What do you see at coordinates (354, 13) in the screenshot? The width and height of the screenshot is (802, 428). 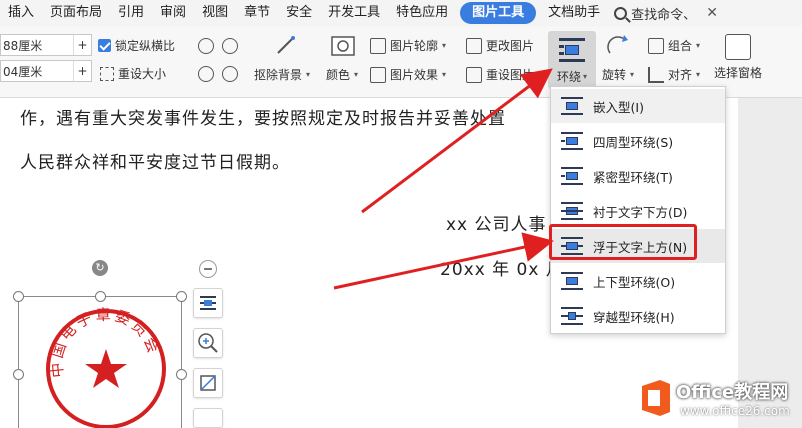 I see `menu-developer: 开发工具` at bounding box center [354, 13].